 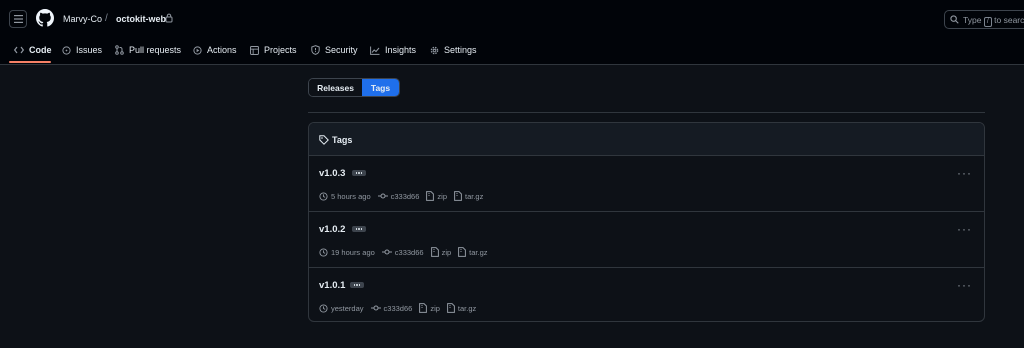 I want to click on owner-link: Marvy-Co, so click(x=82, y=19).